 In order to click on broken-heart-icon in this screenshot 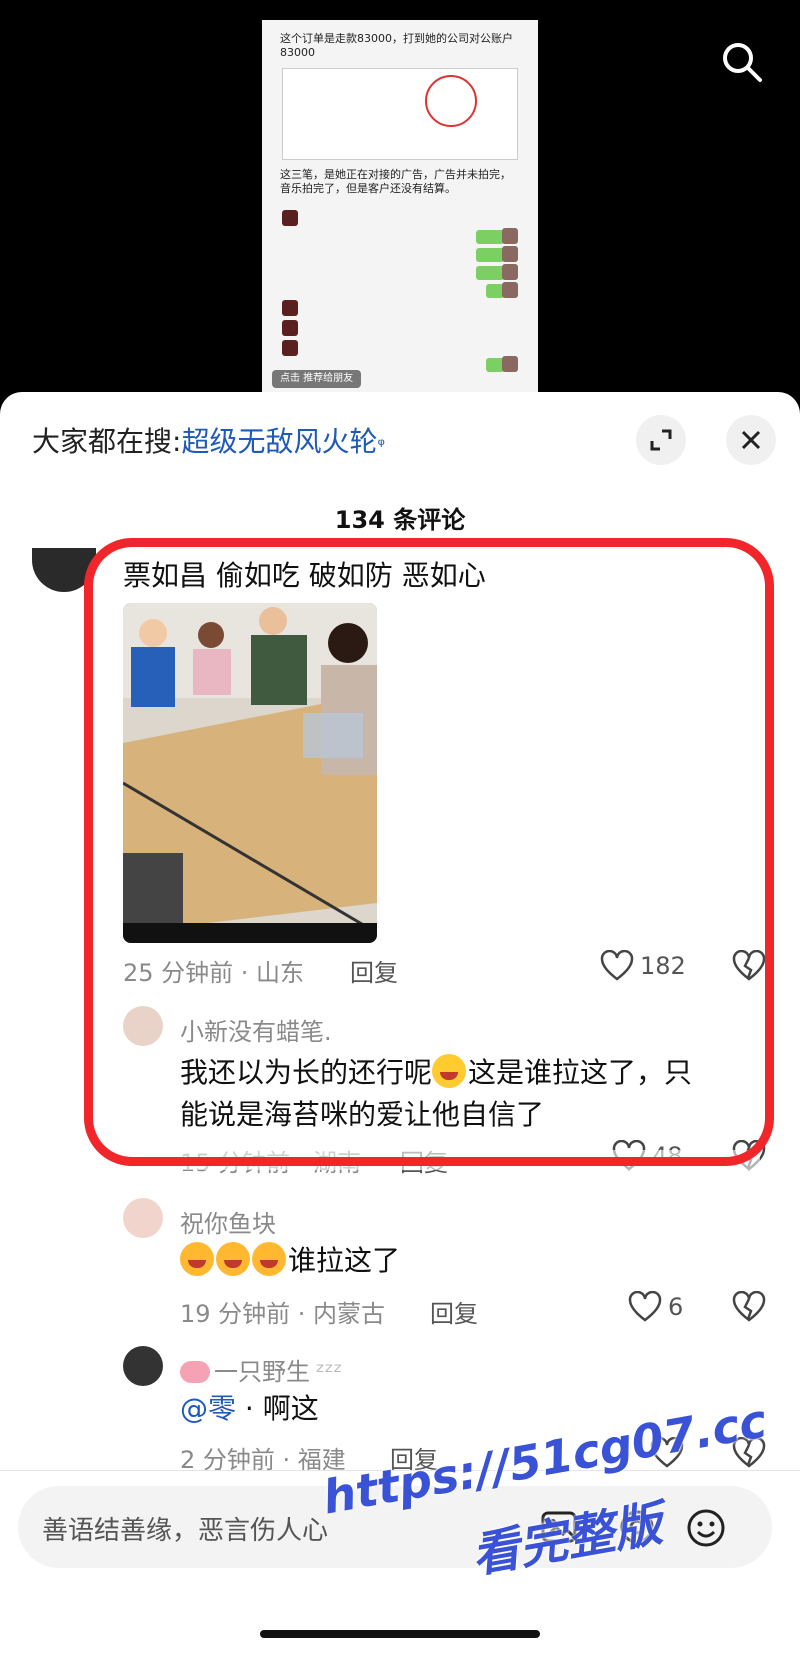, I will do `click(749, 1306)`.